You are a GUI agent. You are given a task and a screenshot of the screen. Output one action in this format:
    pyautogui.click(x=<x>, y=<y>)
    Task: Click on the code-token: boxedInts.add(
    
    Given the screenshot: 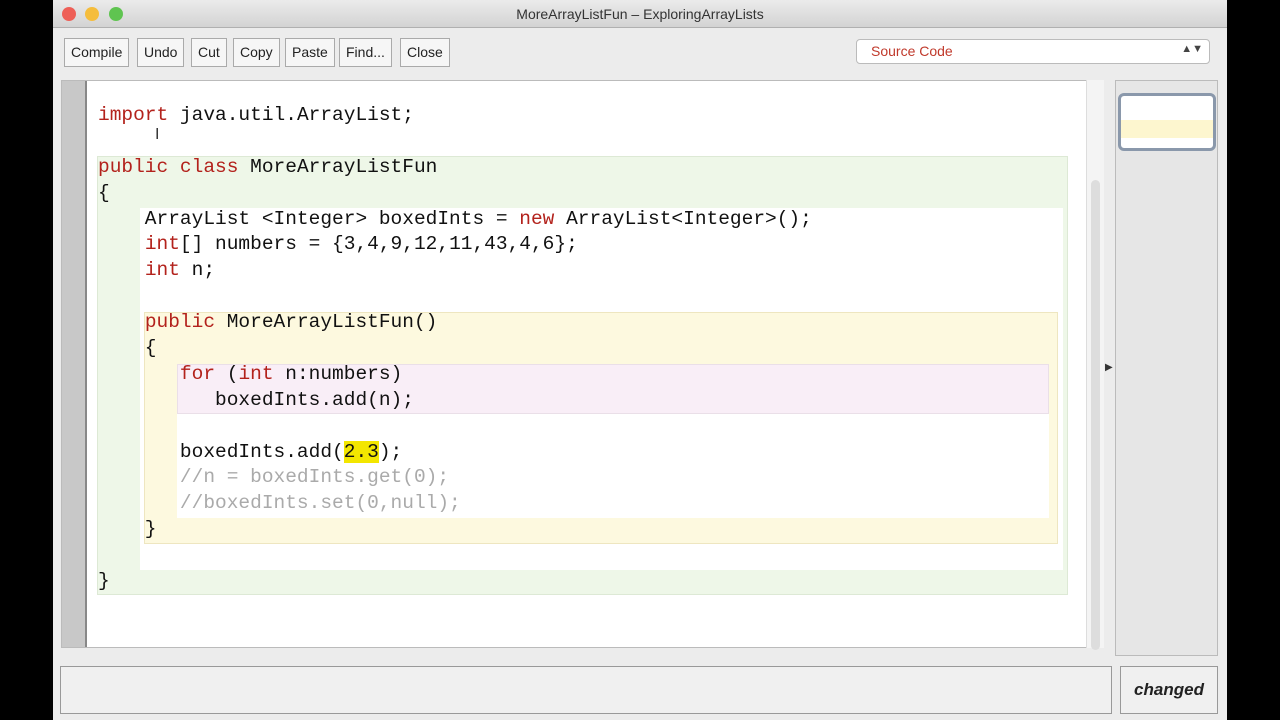 What is the action you would take?
    pyautogui.click(x=221, y=451)
    